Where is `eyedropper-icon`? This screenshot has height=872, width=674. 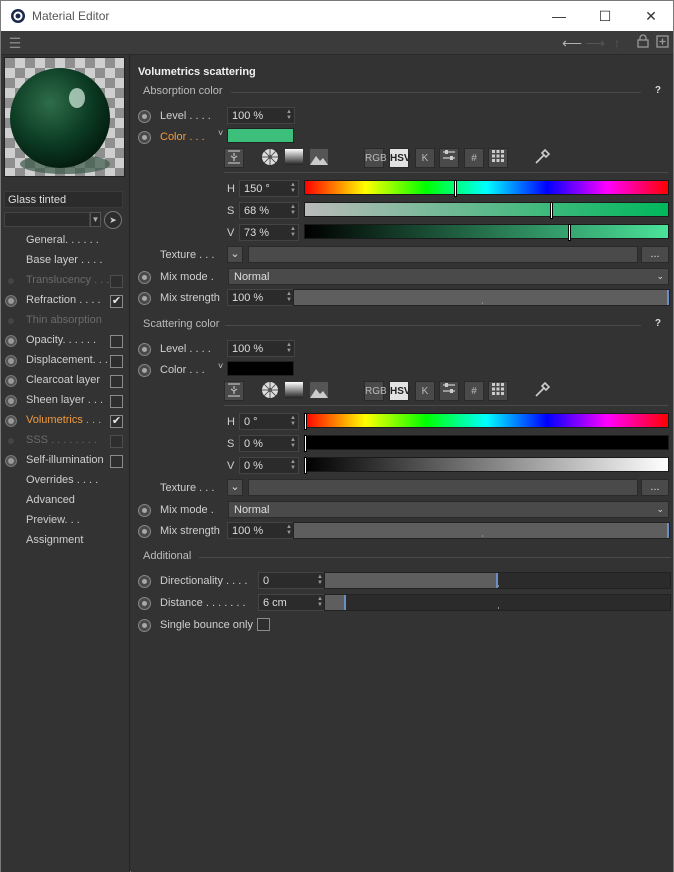 eyedropper-icon is located at coordinates (542, 158).